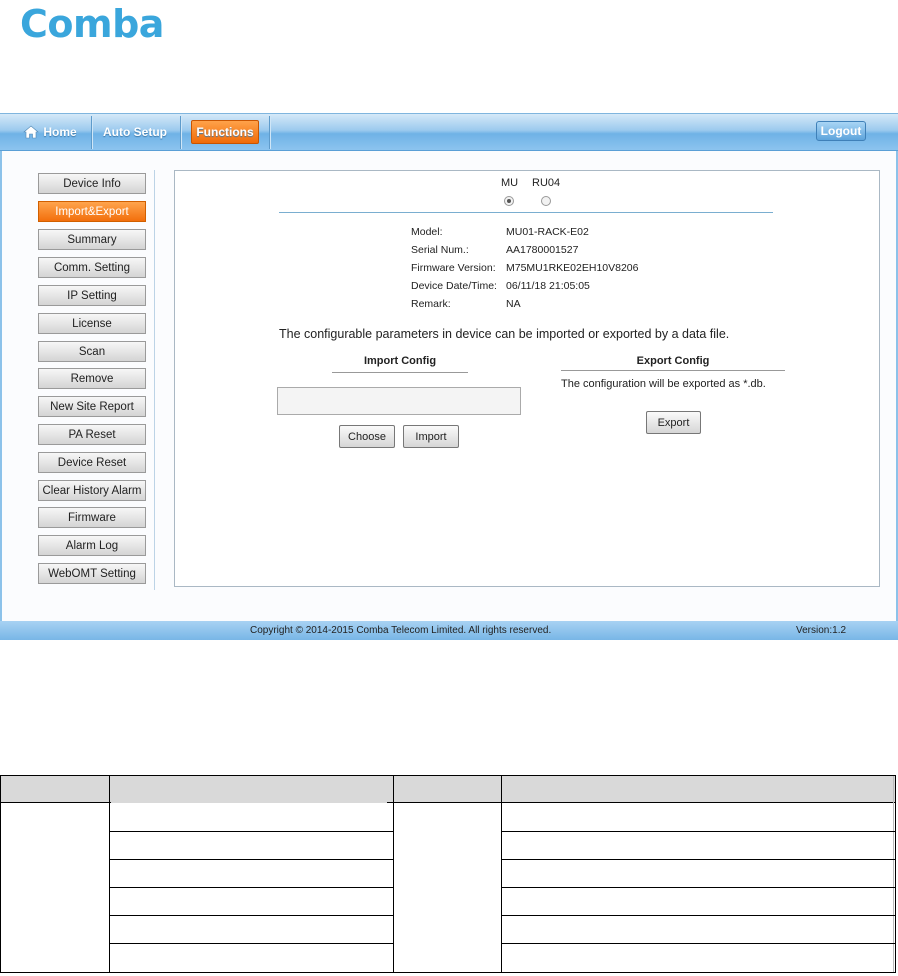  I want to click on logout-button: Logout, so click(841, 131).